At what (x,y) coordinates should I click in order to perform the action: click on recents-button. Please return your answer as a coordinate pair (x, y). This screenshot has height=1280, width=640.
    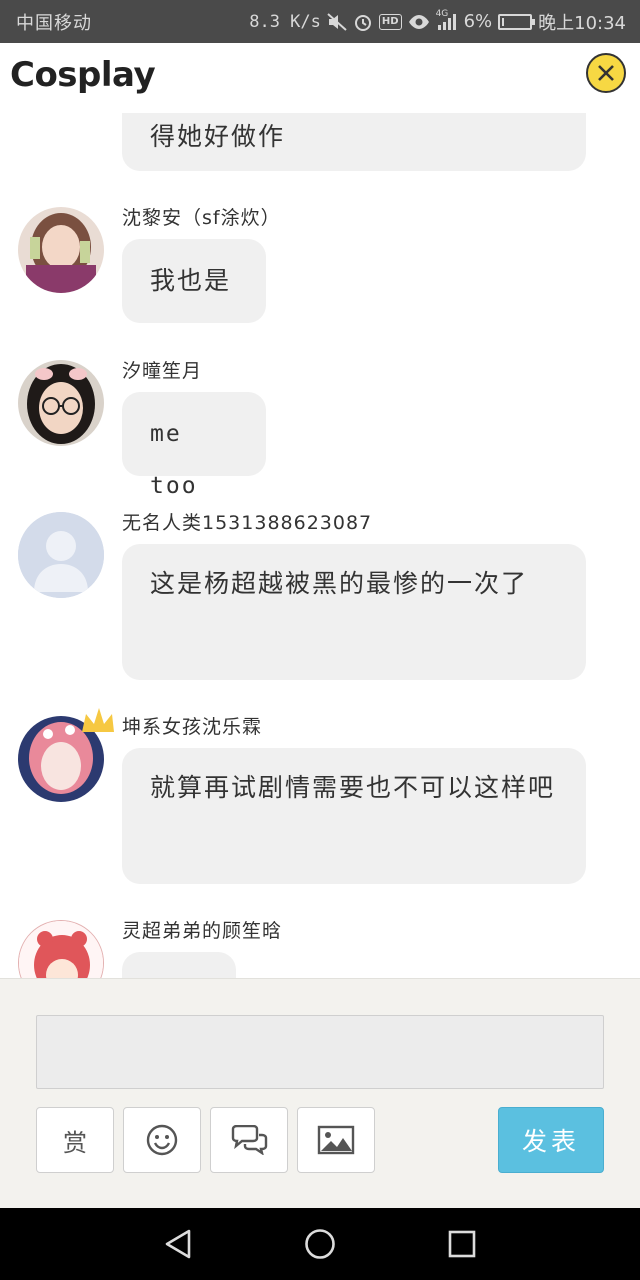
    Looking at the image, I should click on (462, 1244).